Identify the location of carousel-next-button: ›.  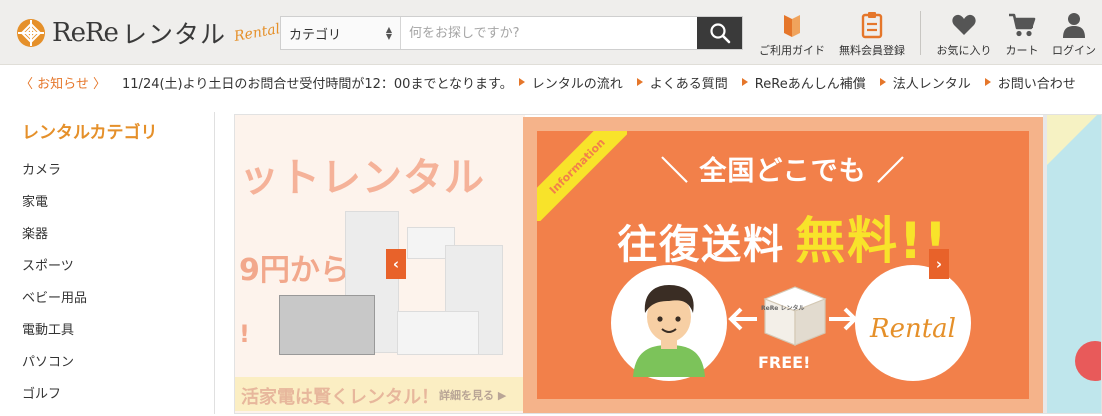
(939, 264).